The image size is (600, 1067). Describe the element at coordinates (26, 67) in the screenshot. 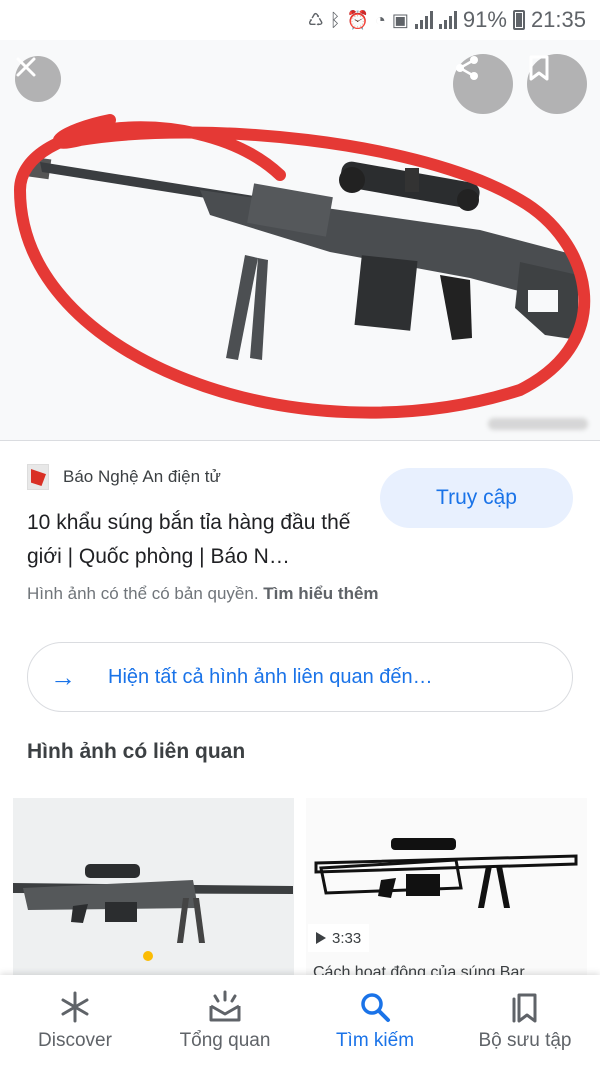

I see `close-icon` at that location.